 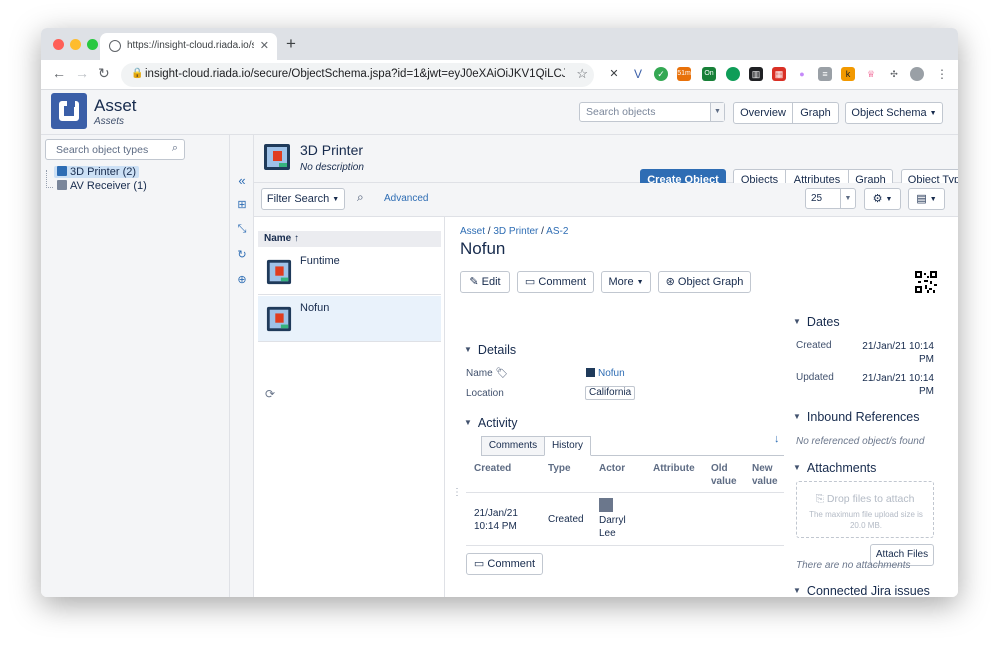 What do you see at coordinates (614, 74) in the screenshot?
I see `mute-icon: ✕` at bounding box center [614, 74].